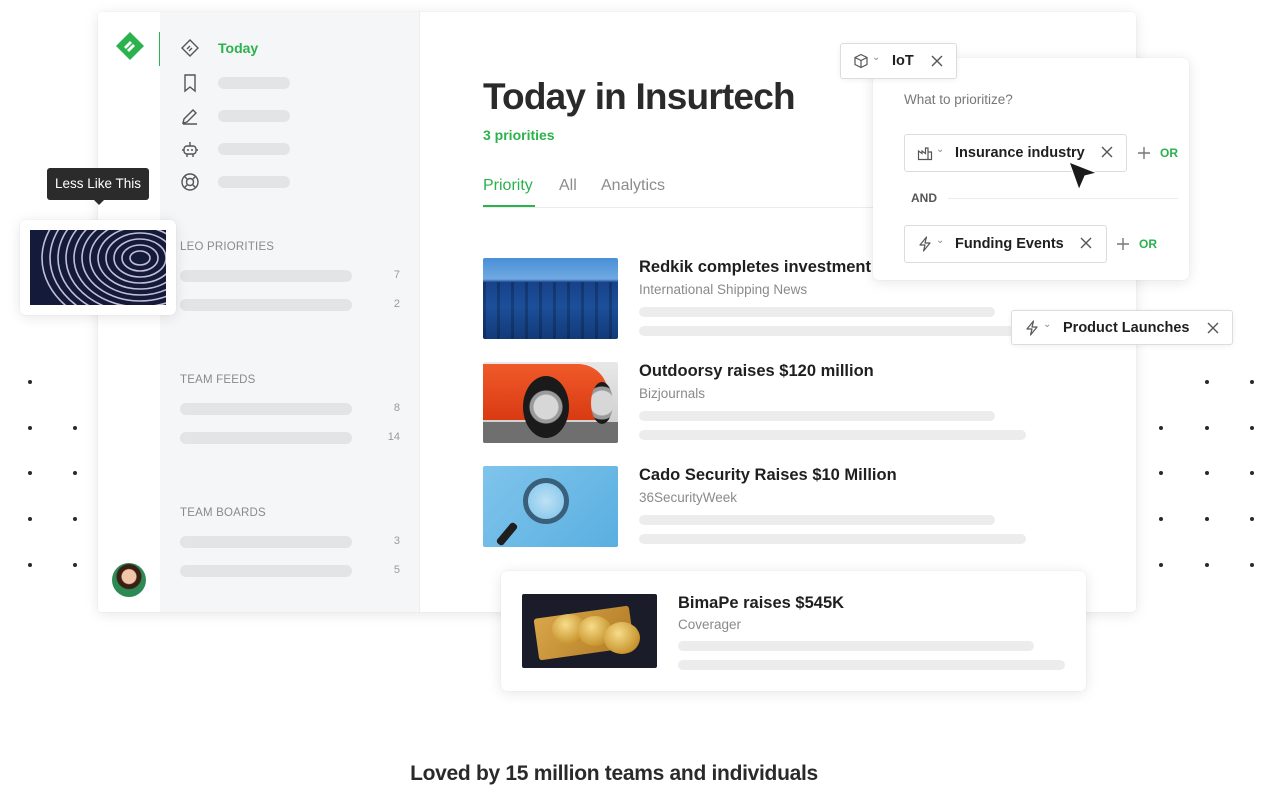 Image resolution: width=1280 pixels, height=795 pixels. Describe the element at coordinates (396, 275) in the screenshot. I see `row-count: 7` at that location.